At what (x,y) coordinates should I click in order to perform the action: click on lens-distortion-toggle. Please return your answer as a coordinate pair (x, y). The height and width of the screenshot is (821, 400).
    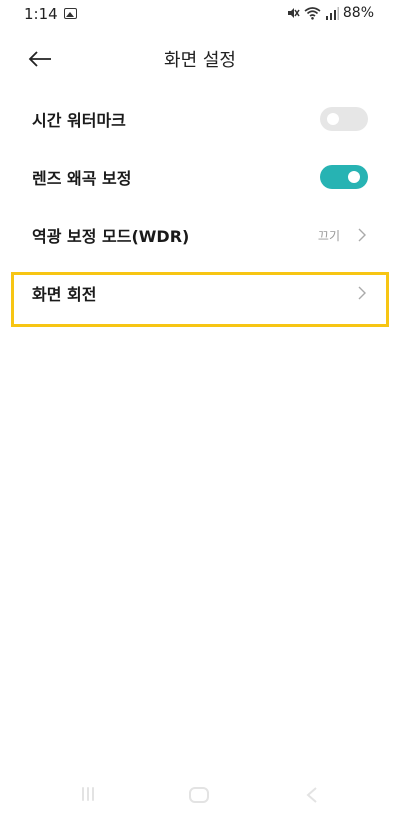
    Looking at the image, I should click on (344, 177).